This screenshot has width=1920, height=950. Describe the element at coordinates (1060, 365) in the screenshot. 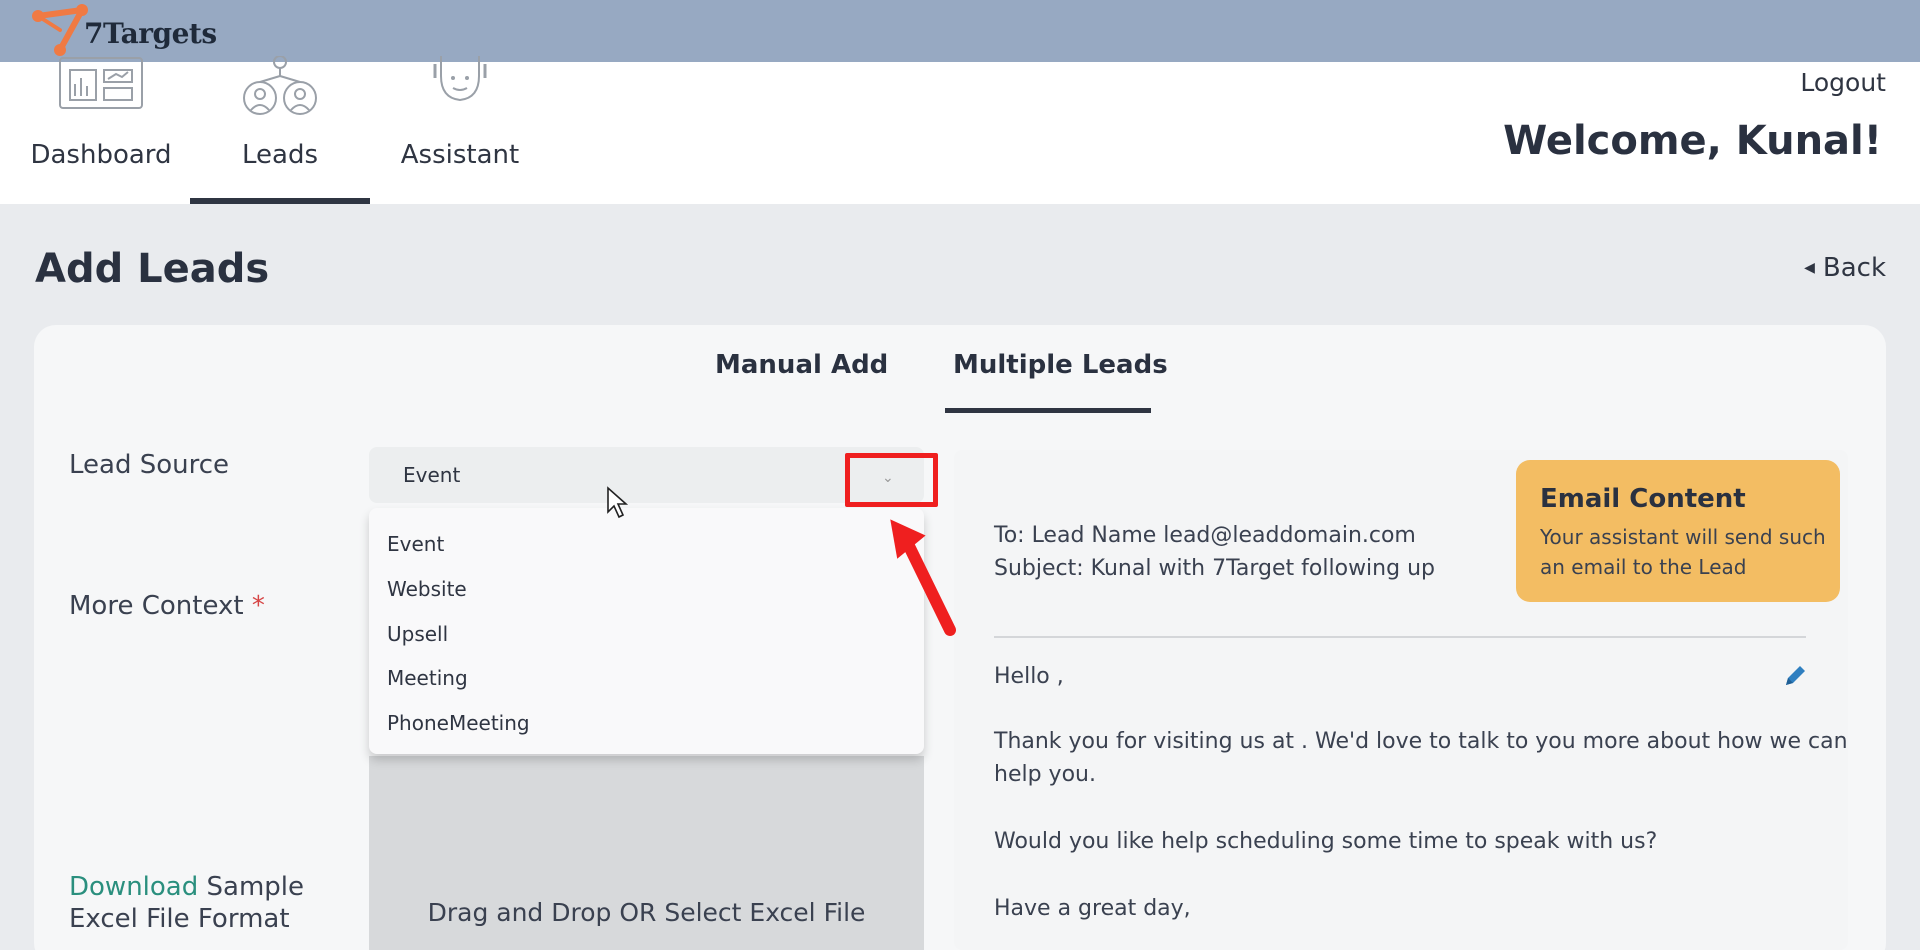

I see `tab-multiple-leads: Multiple Leads` at that location.